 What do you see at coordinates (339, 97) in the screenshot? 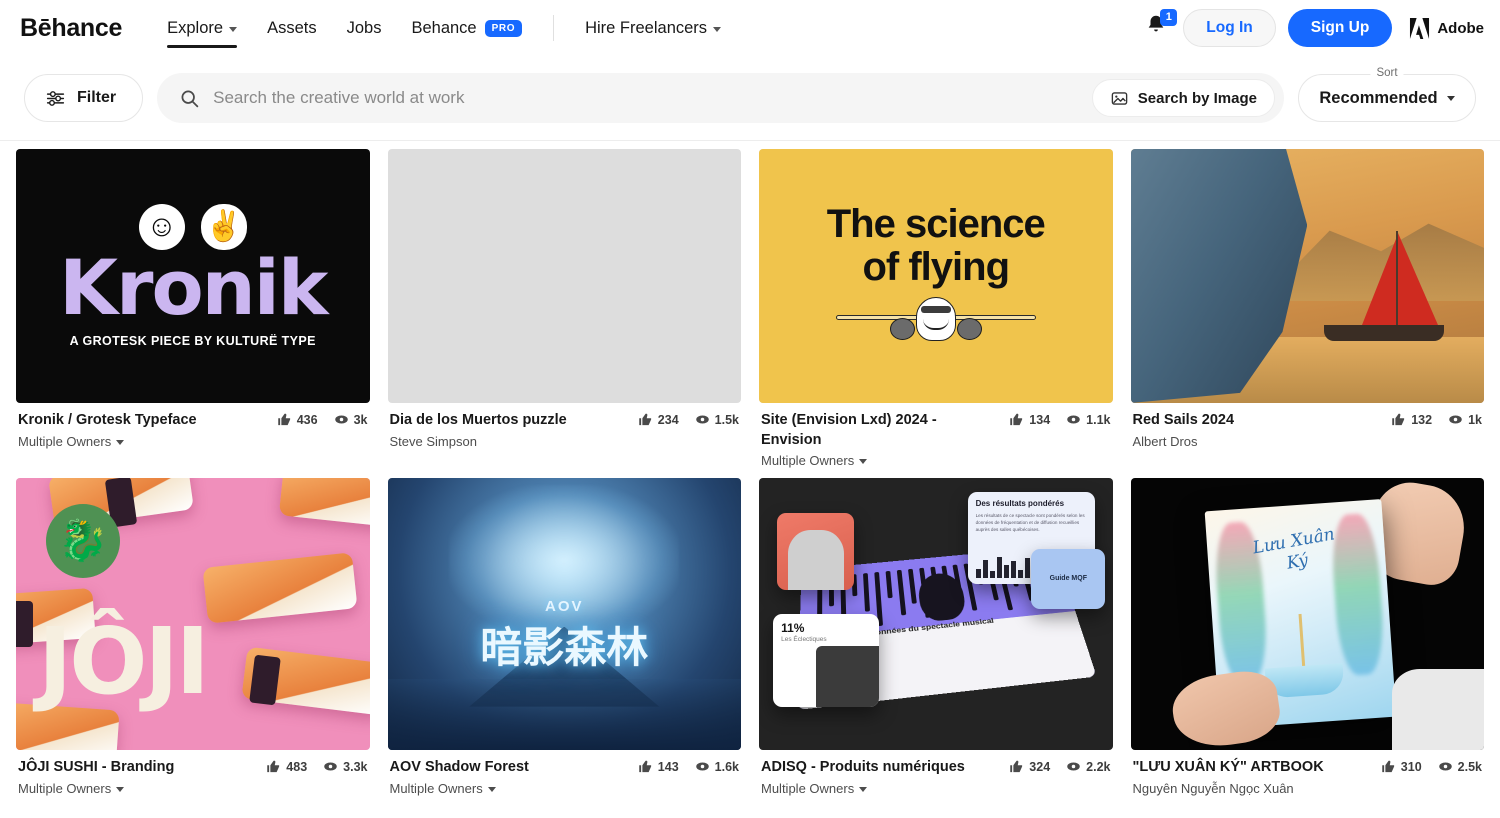
I see `search-input-placeholder: Search the creative world at work` at bounding box center [339, 97].